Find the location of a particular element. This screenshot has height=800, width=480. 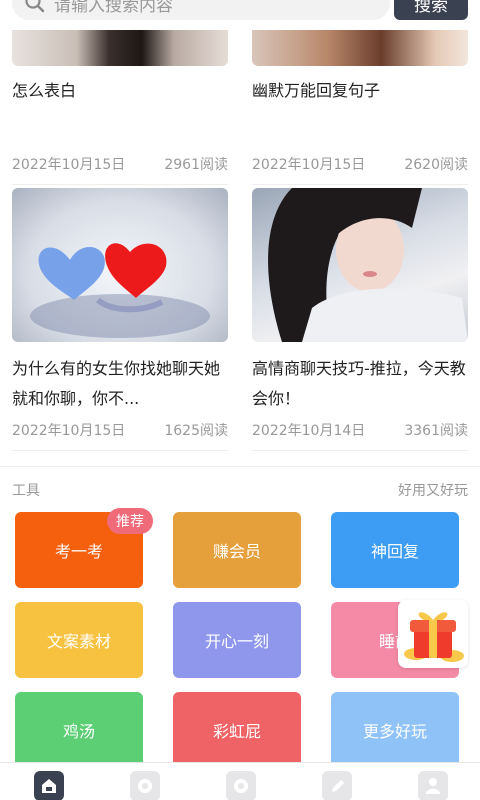

discover-icon is located at coordinates (145, 786).